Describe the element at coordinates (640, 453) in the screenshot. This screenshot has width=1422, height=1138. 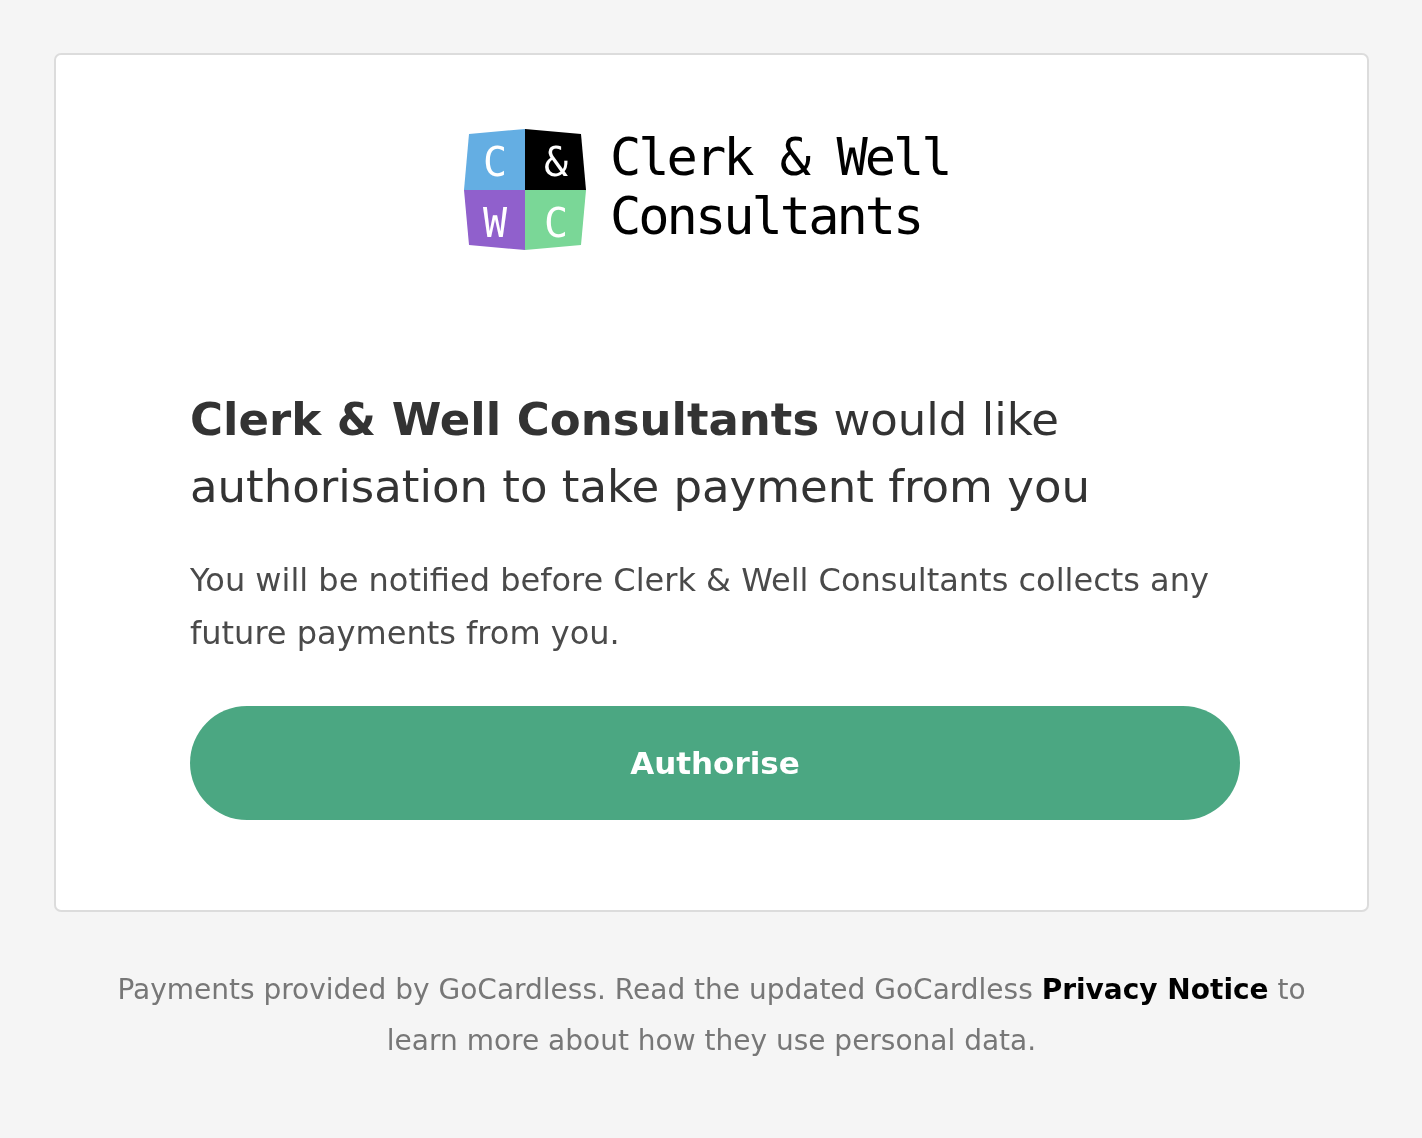
I see `authorisation-heading: Clerk & Well Consultants would like authorisation to take payment from you` at that location.